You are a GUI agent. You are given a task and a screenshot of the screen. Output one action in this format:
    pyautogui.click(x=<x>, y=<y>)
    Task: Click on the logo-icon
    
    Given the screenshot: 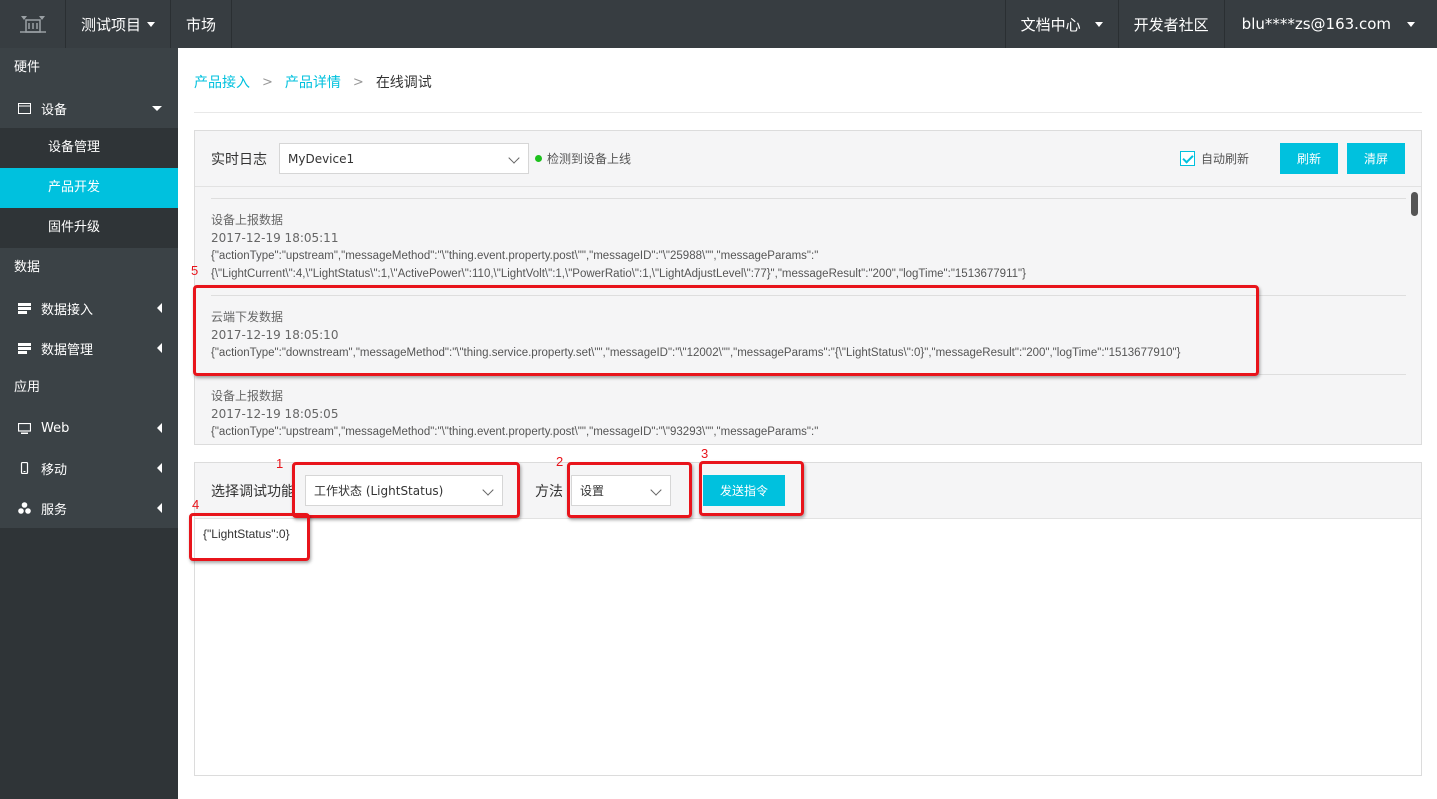 What is the action you would take?
    pyautogui.click(x=32, y=24)
    